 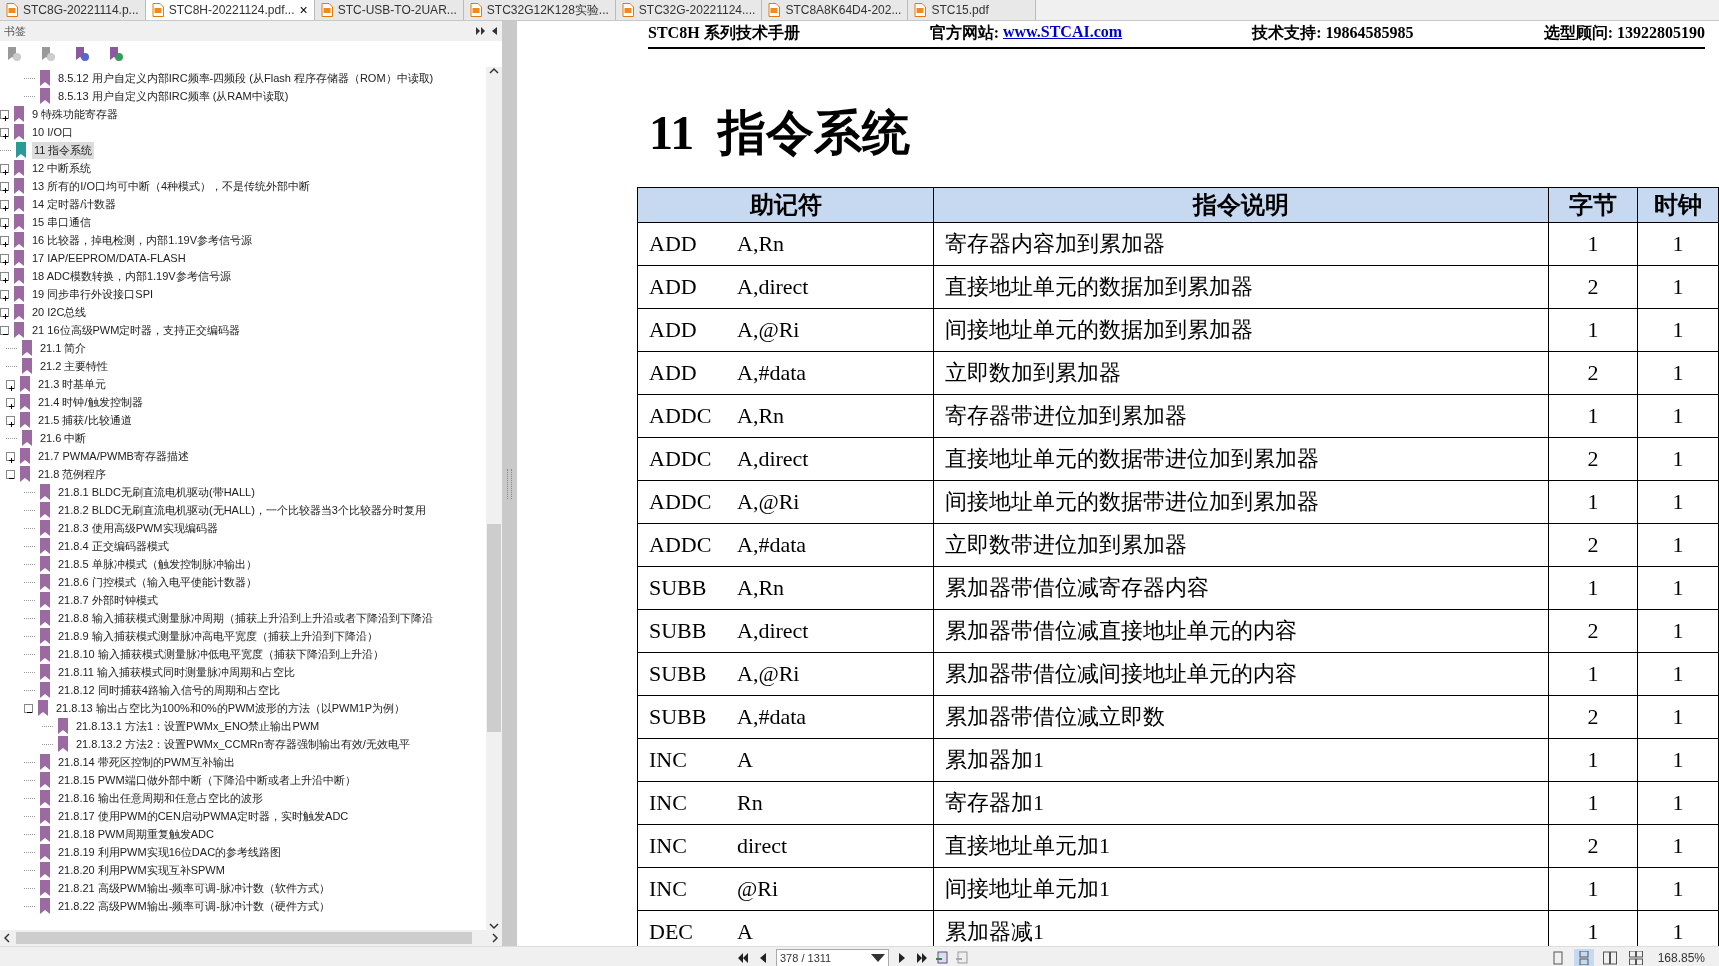 I want to click on bookmark-item: 21.8.14 带死区控制的PWM互补输出, so click(x=146, y=762).